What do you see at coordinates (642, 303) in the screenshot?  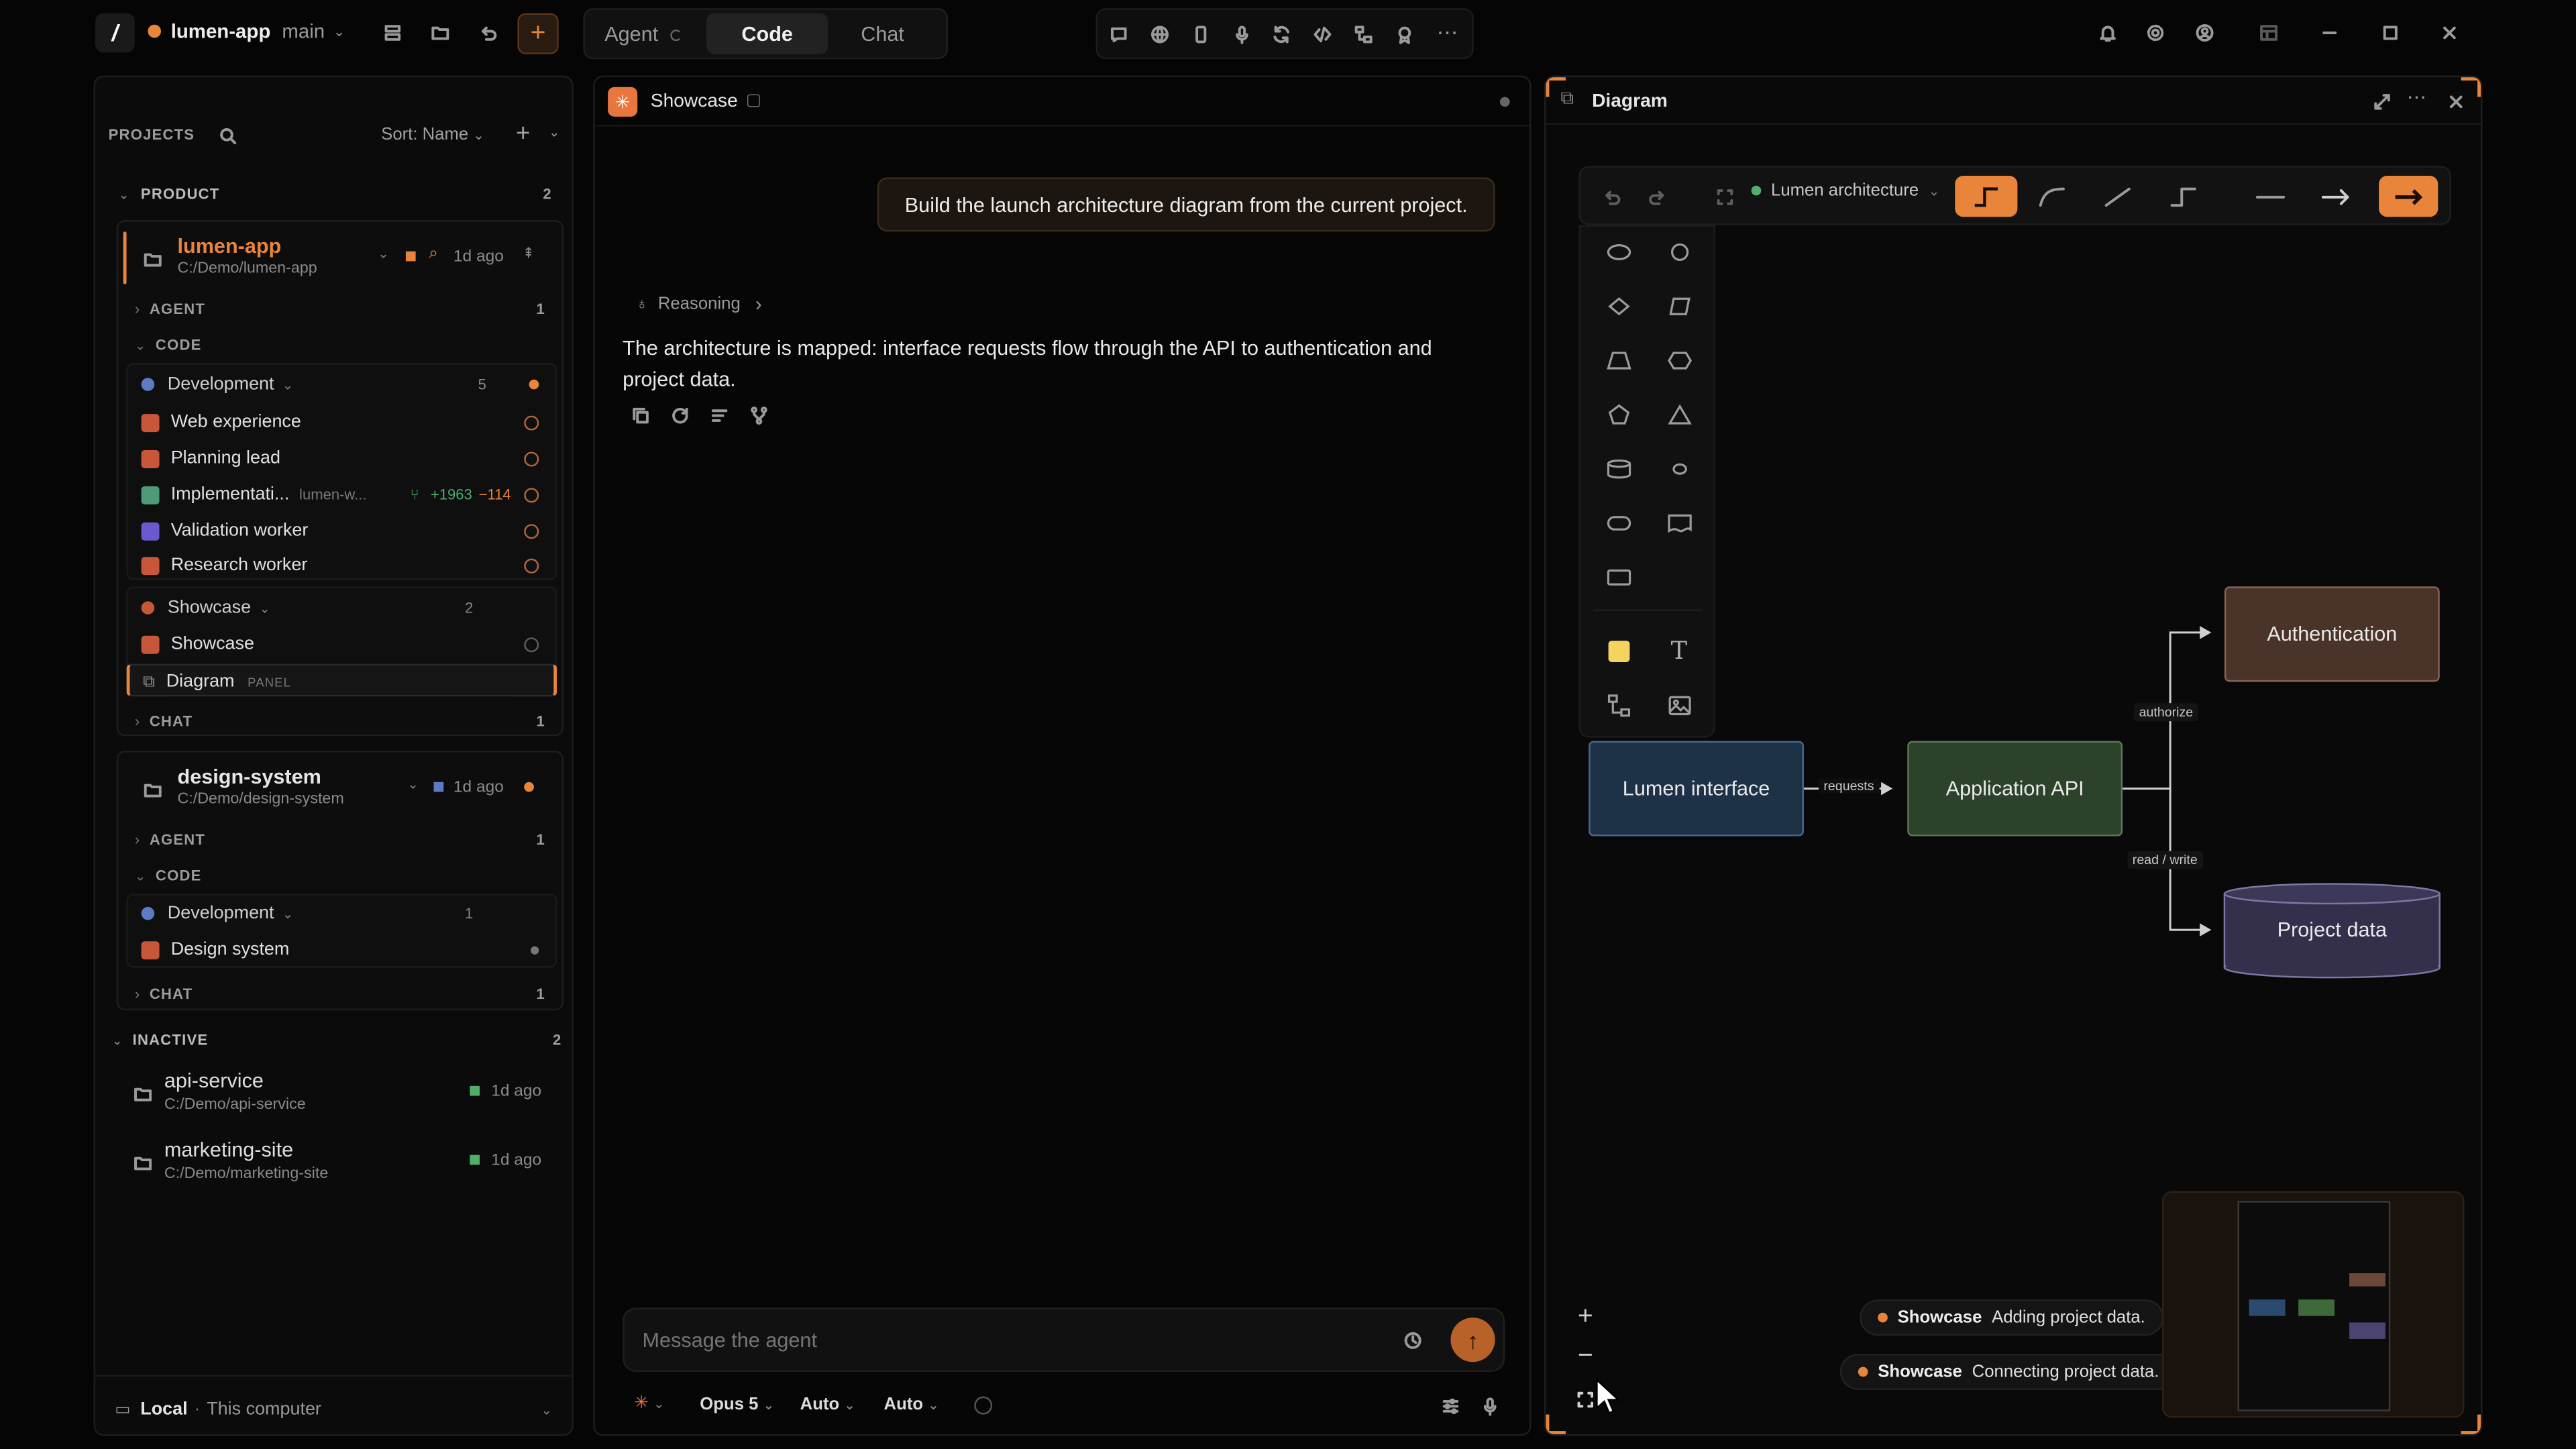 I see `lightbulb-icon: ♁` at bounding box center [642, 303].